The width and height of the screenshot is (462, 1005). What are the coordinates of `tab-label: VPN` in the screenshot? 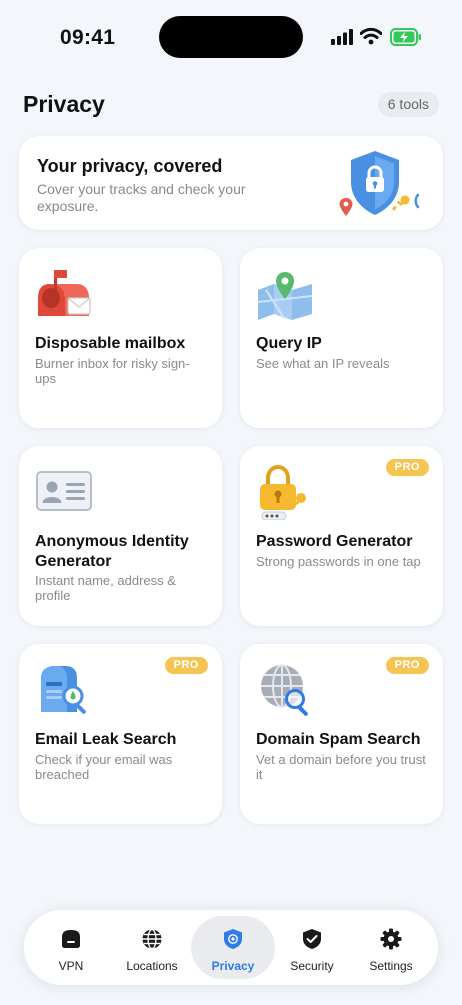 It's located at (71, 966).